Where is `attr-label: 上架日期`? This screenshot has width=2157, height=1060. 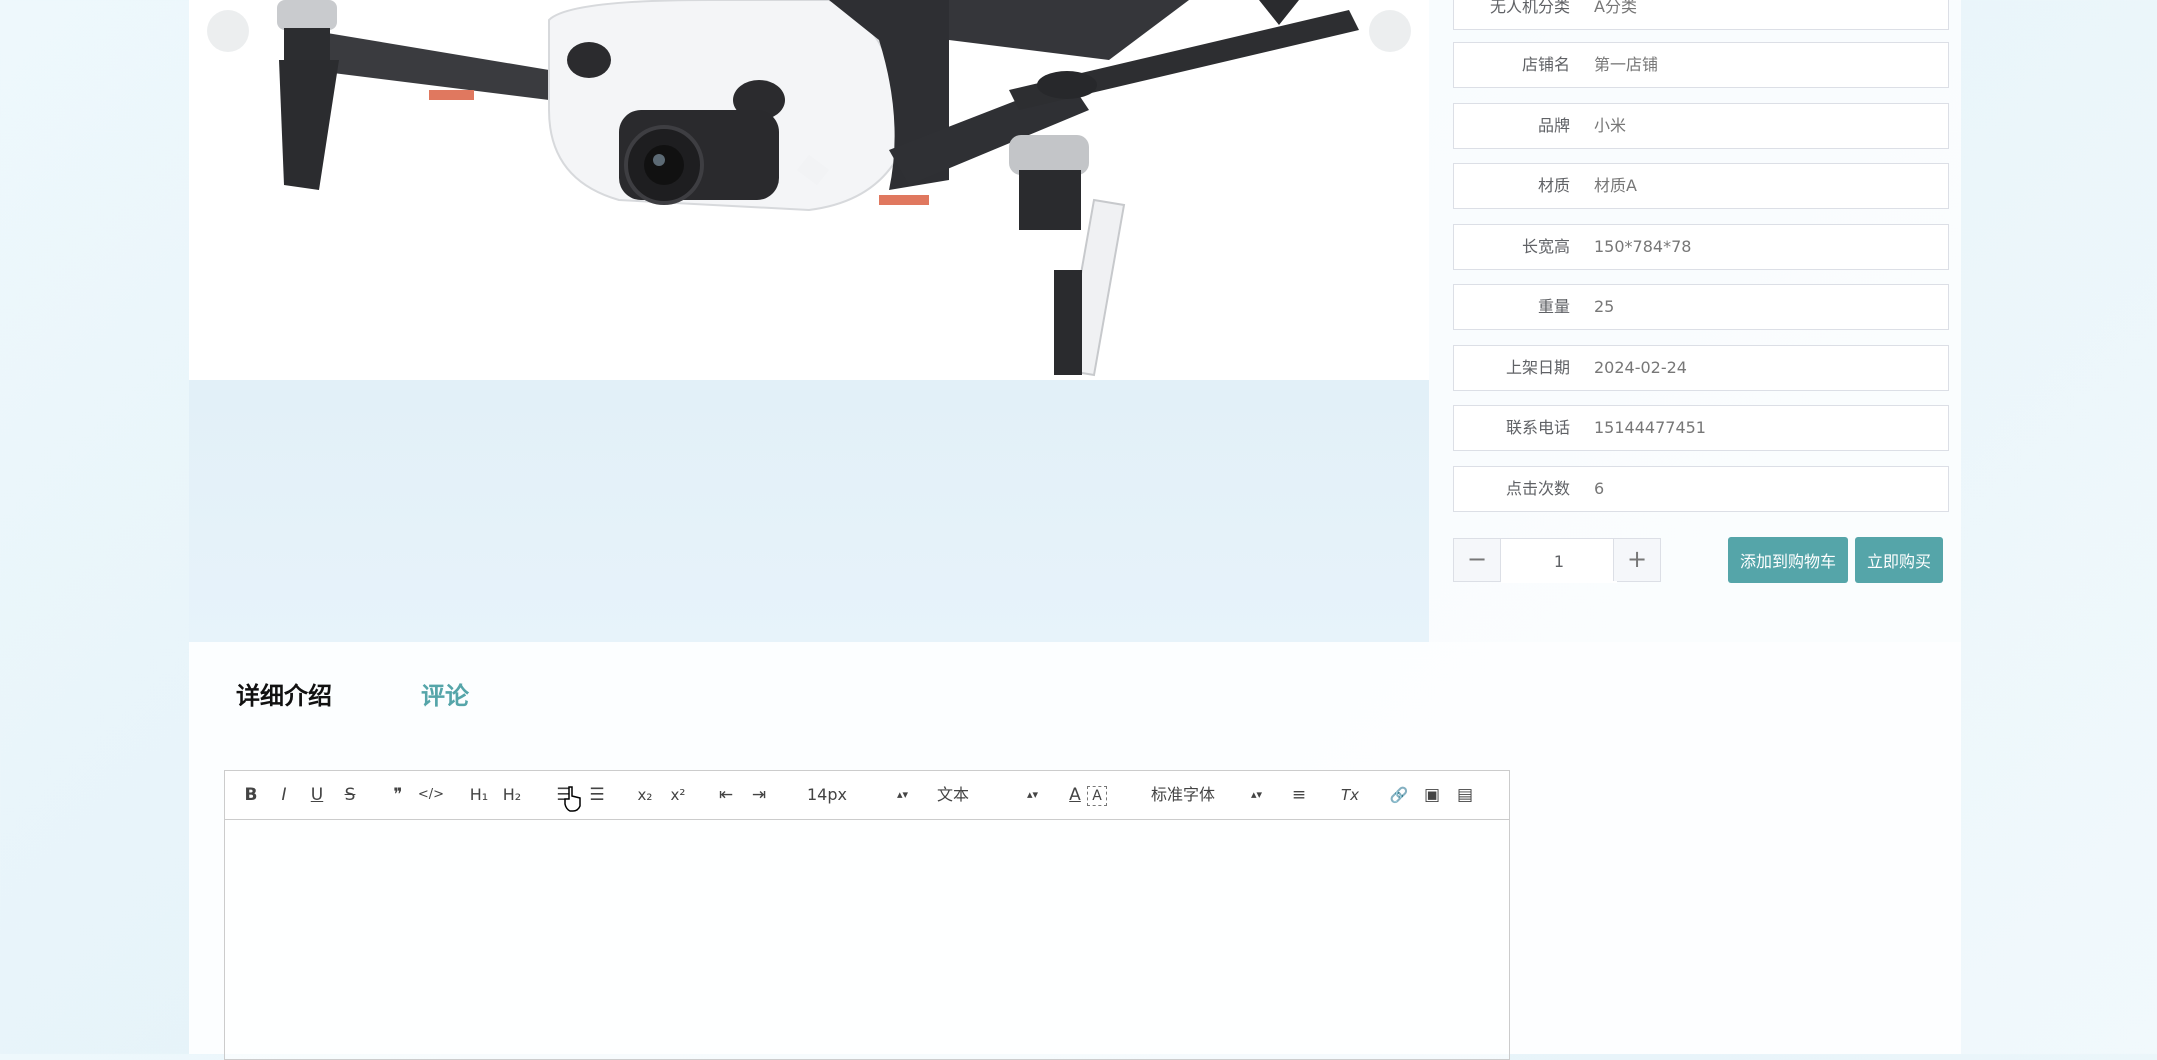
attr-label: 上架日期 is located at coordinates (1537, 367).